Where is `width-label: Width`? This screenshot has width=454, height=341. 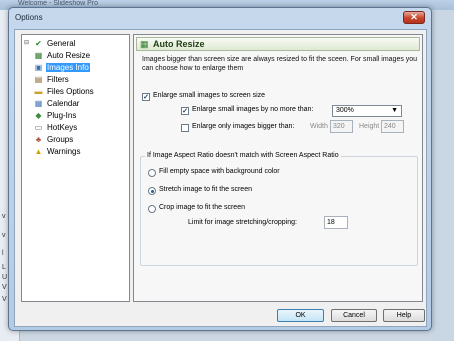 width-label: Width is located at coordinates (319, 126).